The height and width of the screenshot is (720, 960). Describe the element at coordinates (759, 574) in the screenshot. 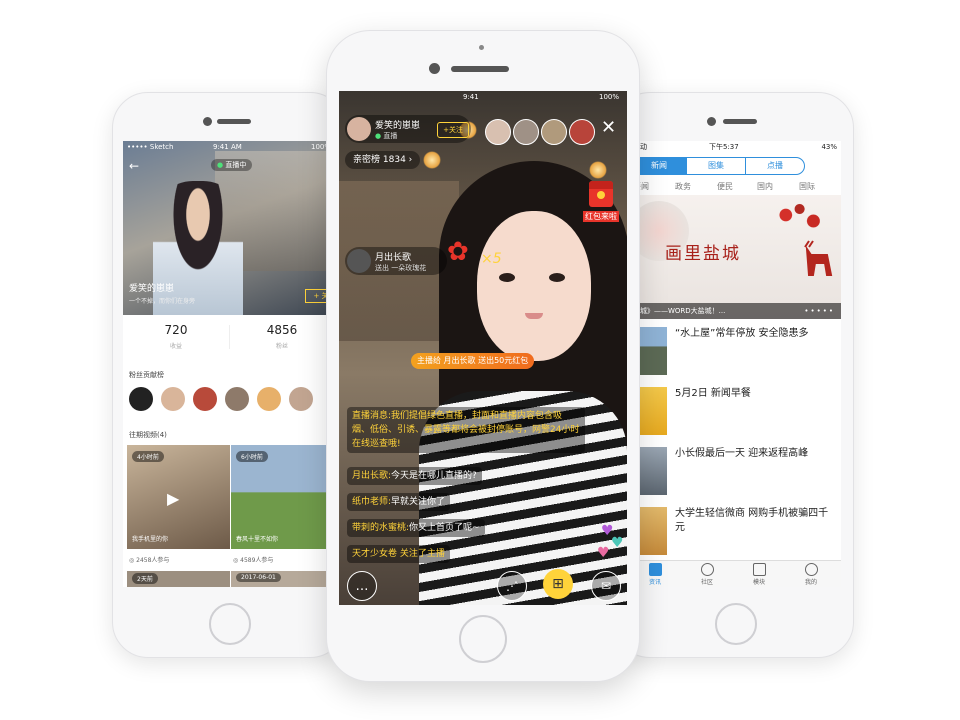

I see `nav-modules: 模块` at that location.